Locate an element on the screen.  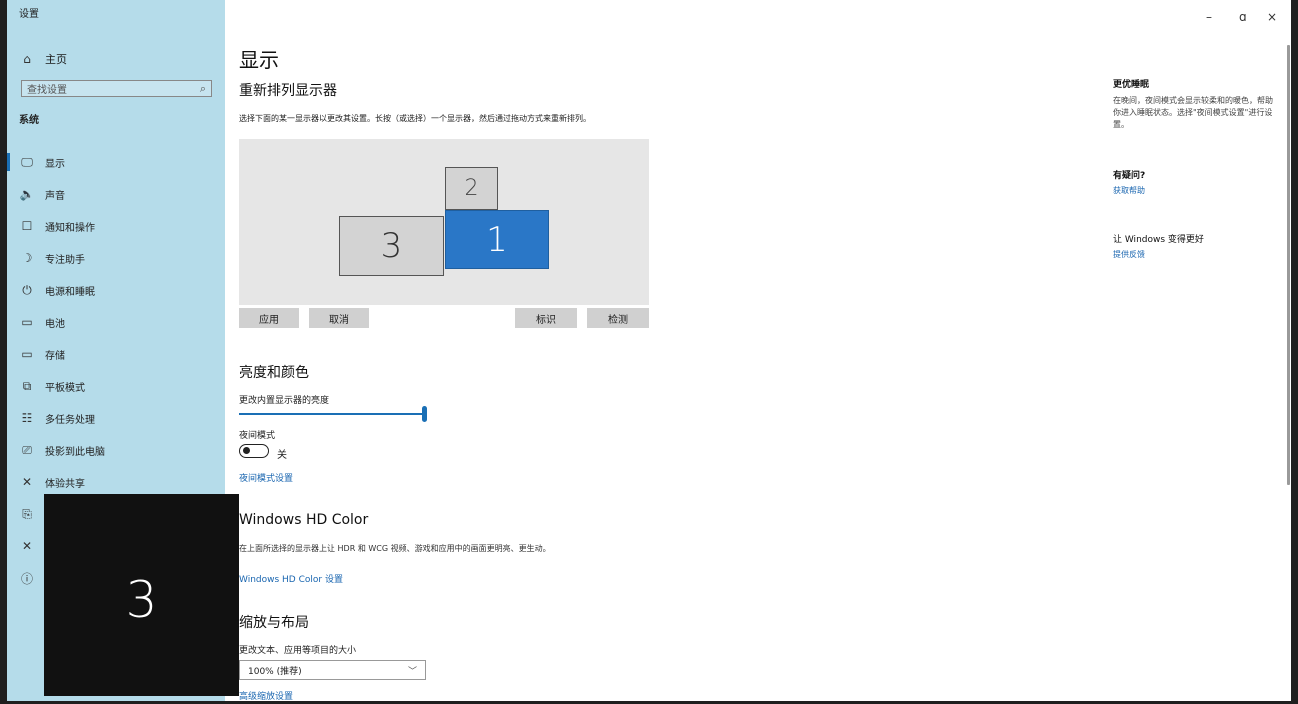
sidebar-item-label: 电池 is located at coordinates (55, 324).